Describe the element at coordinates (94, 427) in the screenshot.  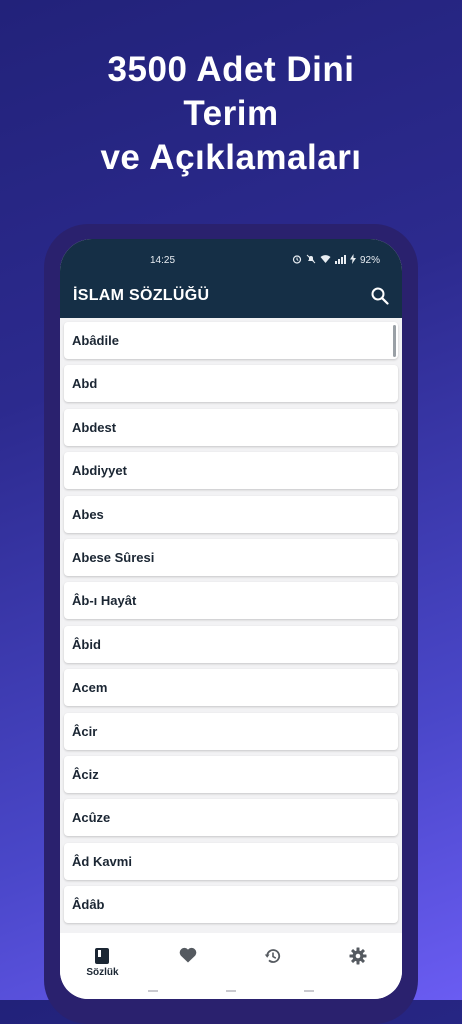
I see `term-label: Abdest` at that location.